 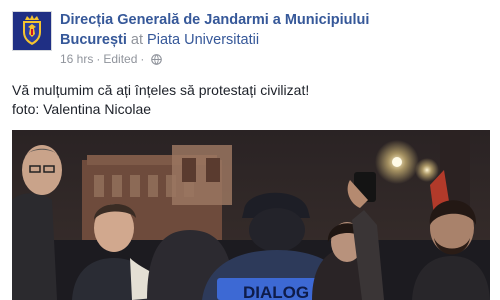 I want to click on page-name-link-continued: București, so click(x=93, y=40).